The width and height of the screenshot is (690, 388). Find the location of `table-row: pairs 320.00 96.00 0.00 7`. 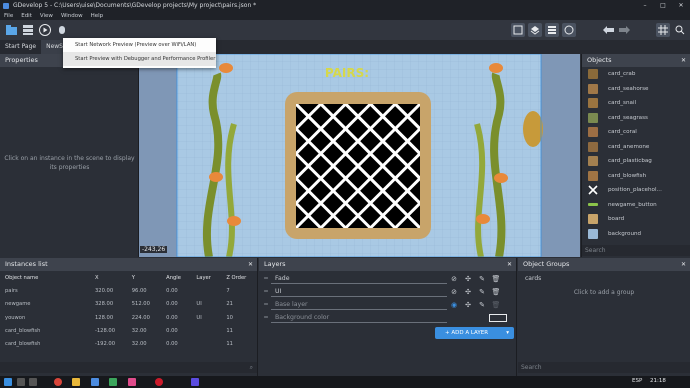

table-row: pairs 320.00 96.00 0.00 7 is located at coordinates (129, 290).